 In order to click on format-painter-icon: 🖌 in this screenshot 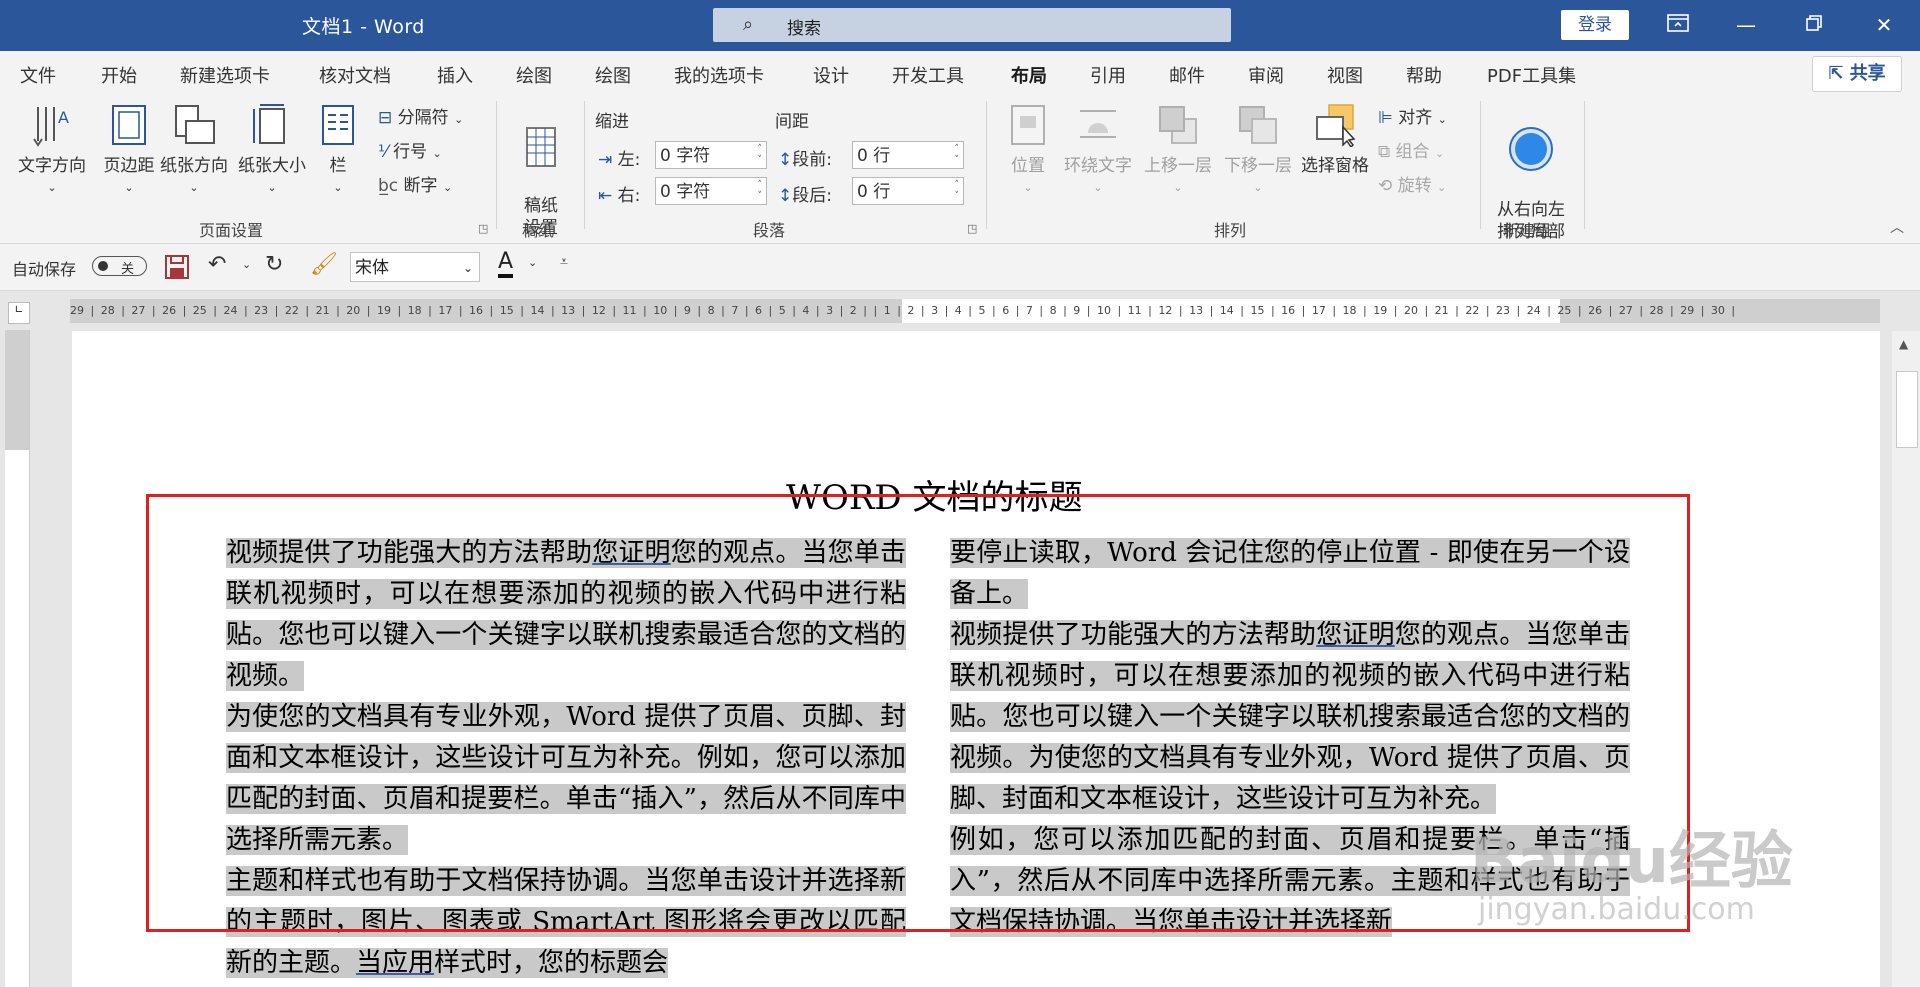, I will do `click(324, 264)`.